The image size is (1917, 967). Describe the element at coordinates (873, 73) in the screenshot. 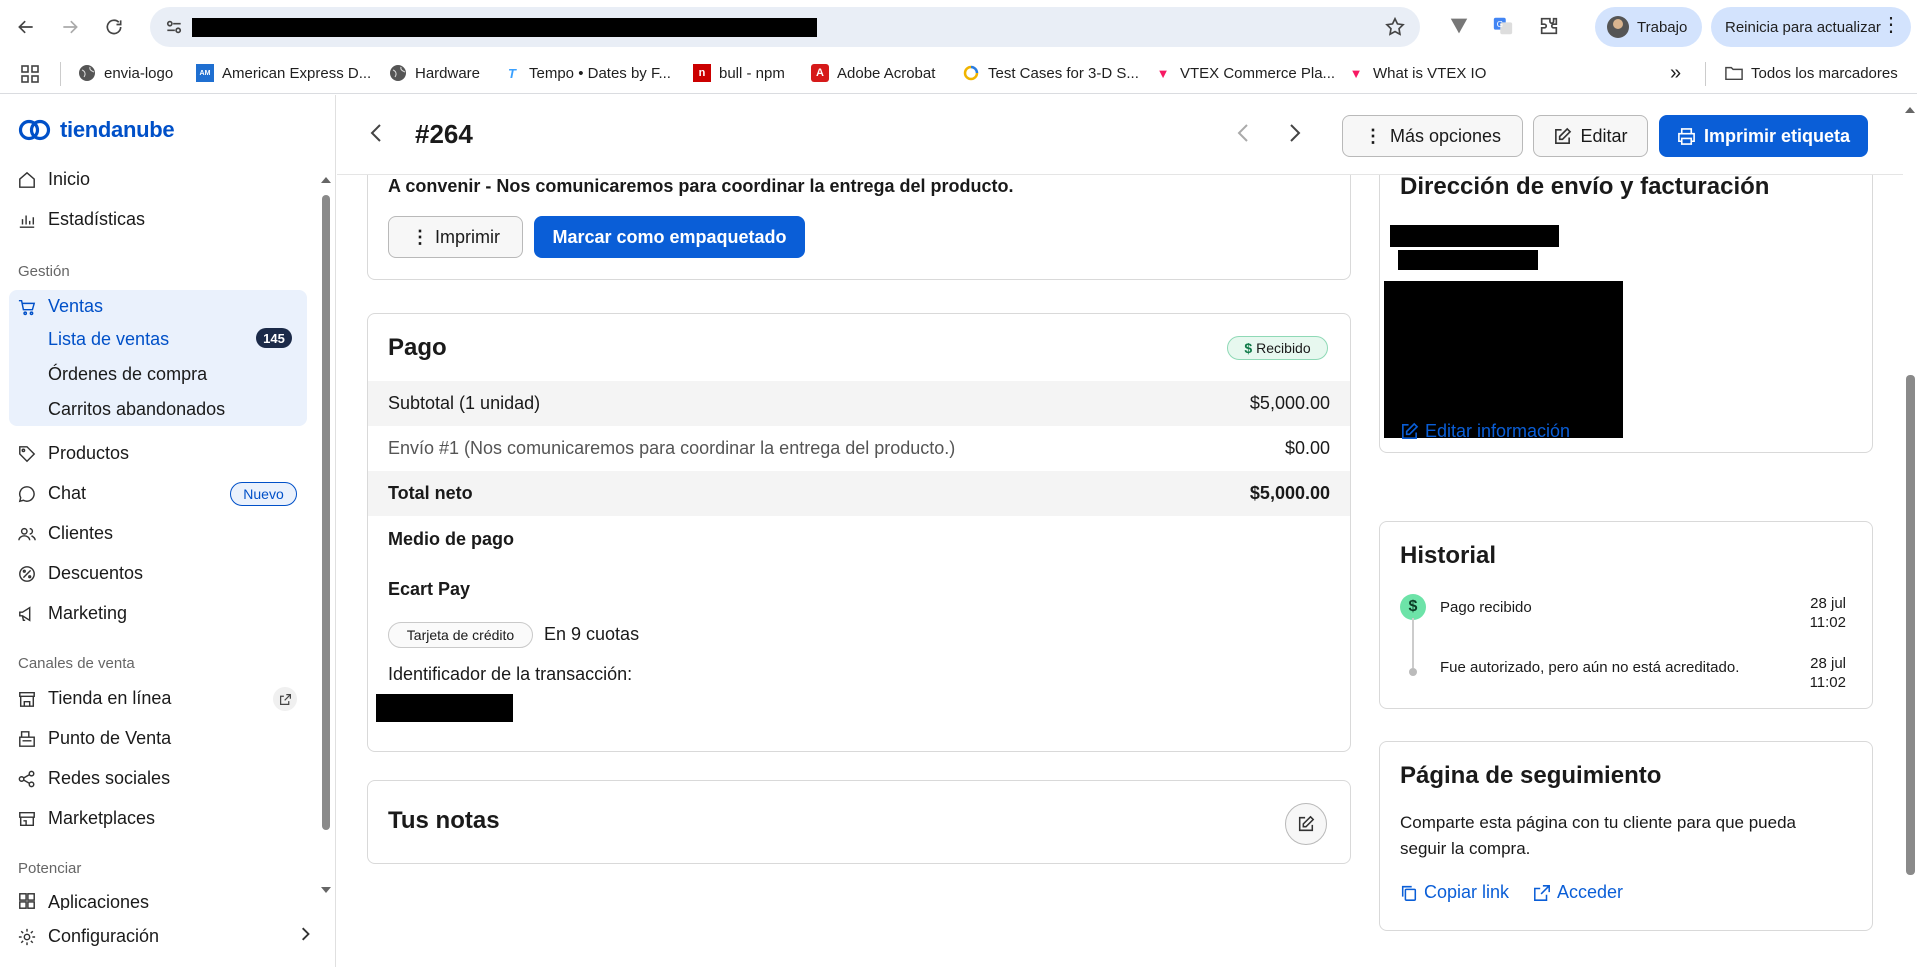

I see `bookmark-item: A Adobe Acrobat` at that location.